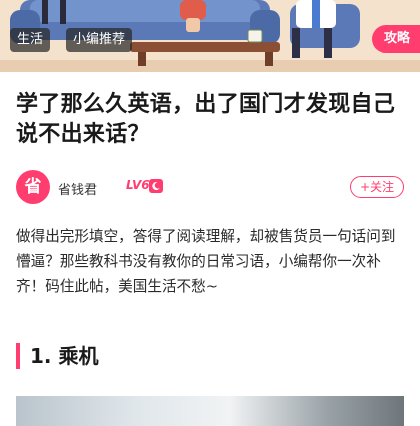 This screenshot has height=426, width=420. What do you see at coordinates (395, 39) in the screenshot?
I see `guide-badge: 攻略` at bounding box center [395, 39].